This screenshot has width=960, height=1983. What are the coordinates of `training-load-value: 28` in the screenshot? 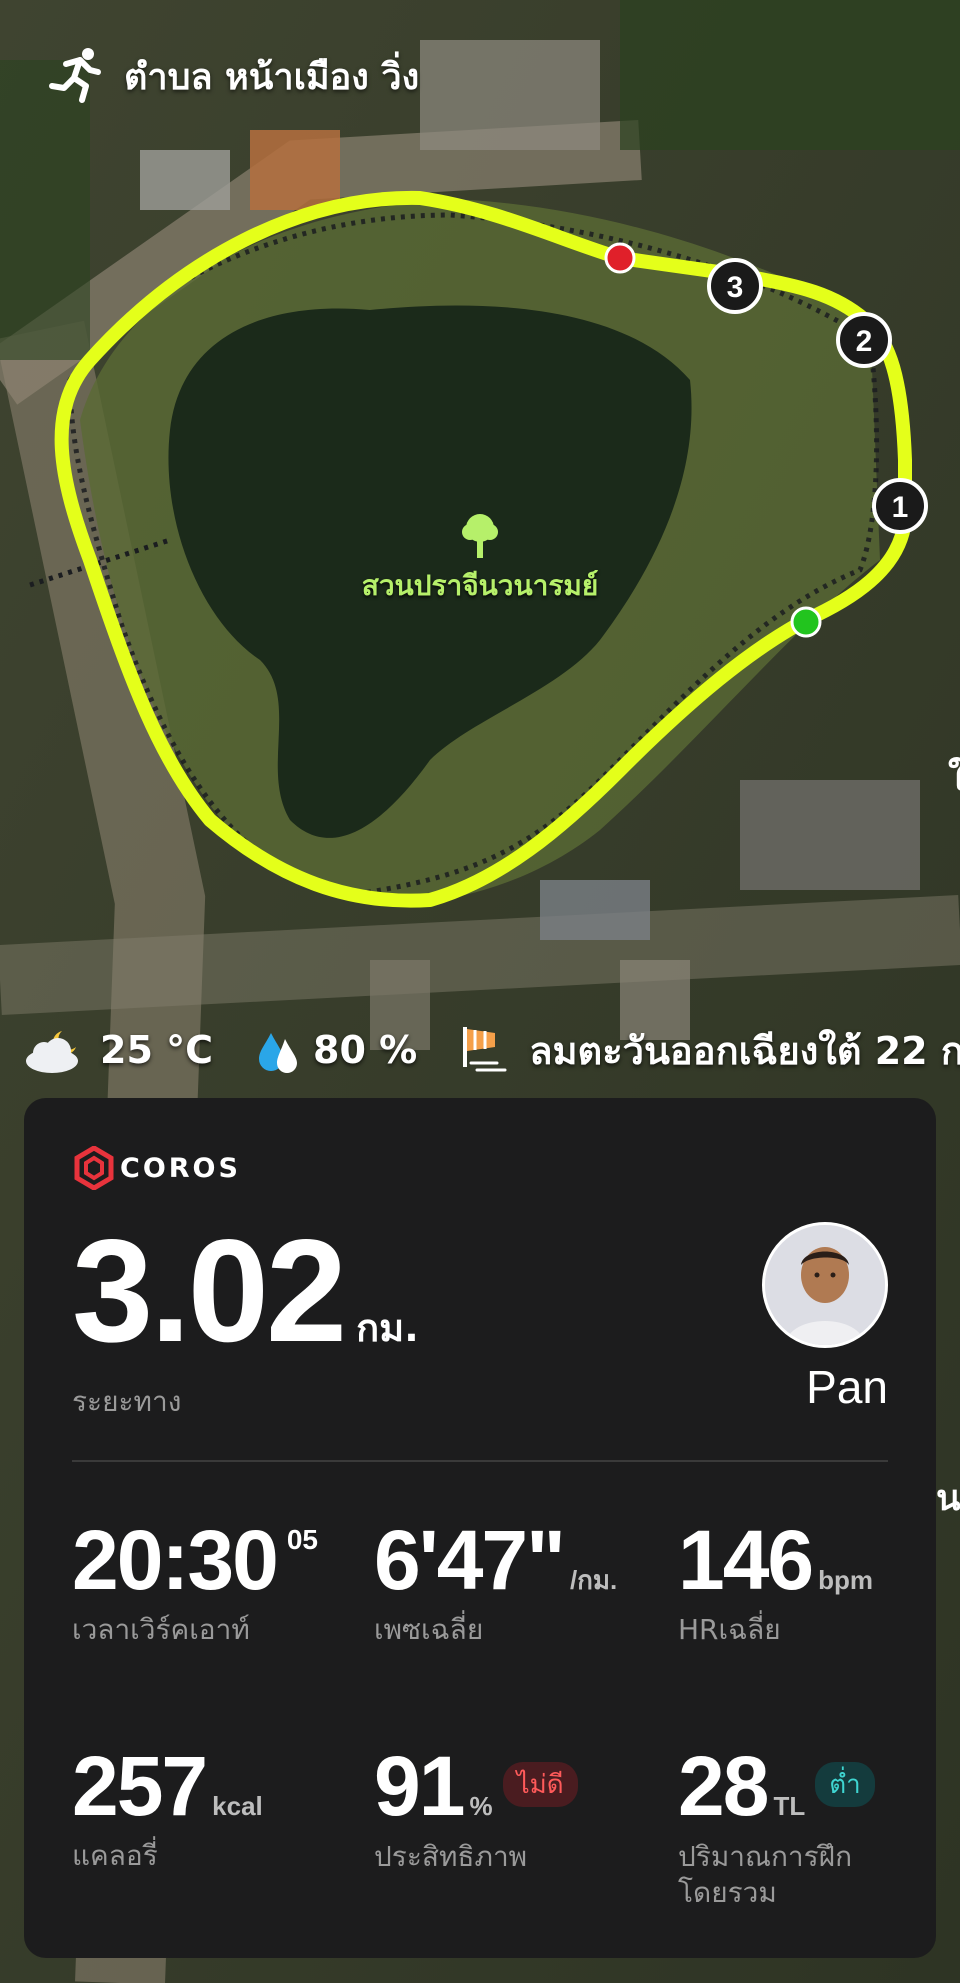 It's located at (723, 1786).